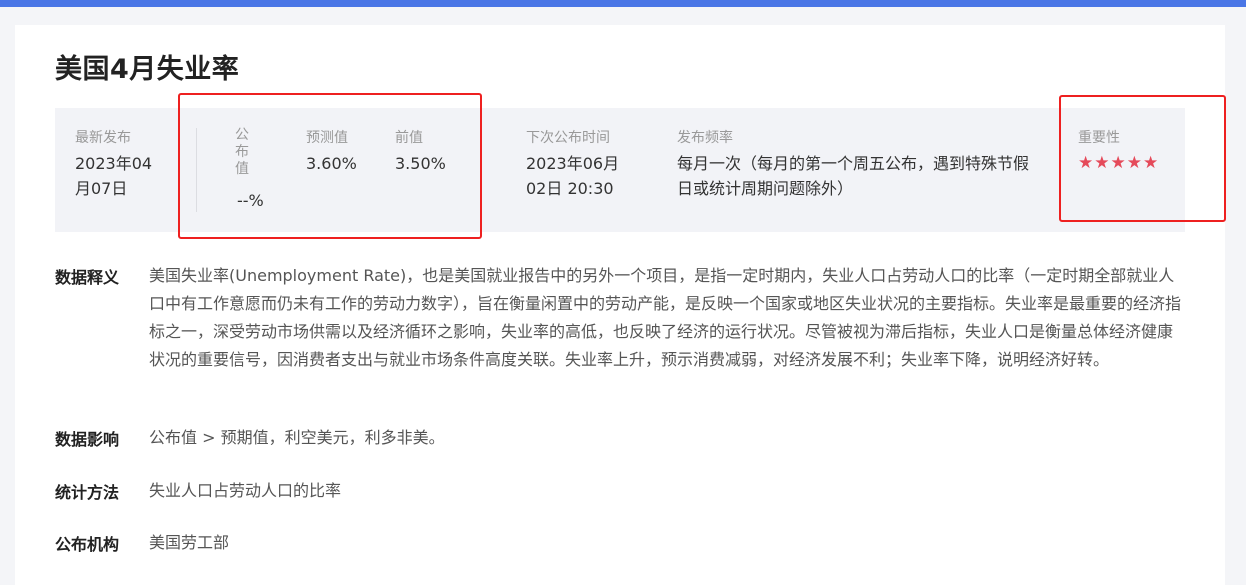 The width and height of the screenshot is (1246, 585). What do you see at coordinates (103, 138) in the screenshot?
I see `latest-release-label: 最新发布` at bounding box center [103, 138].